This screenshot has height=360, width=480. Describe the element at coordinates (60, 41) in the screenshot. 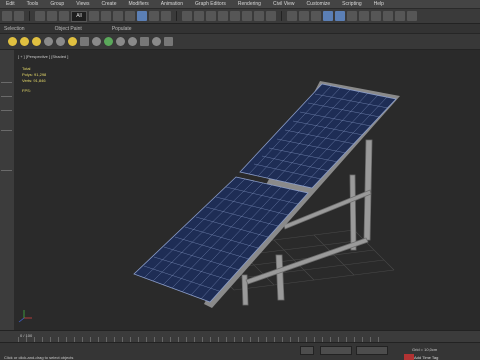

I see `sphere-icon` at that location.